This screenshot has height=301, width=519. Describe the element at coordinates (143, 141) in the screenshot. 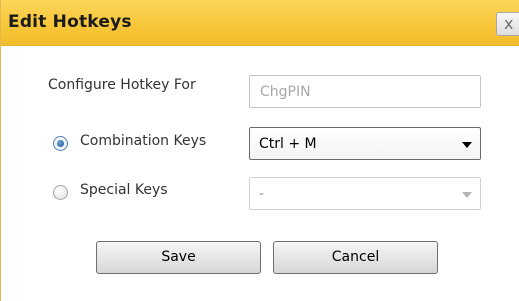

I see `combination-keys-label: Combination Keys` at that location.